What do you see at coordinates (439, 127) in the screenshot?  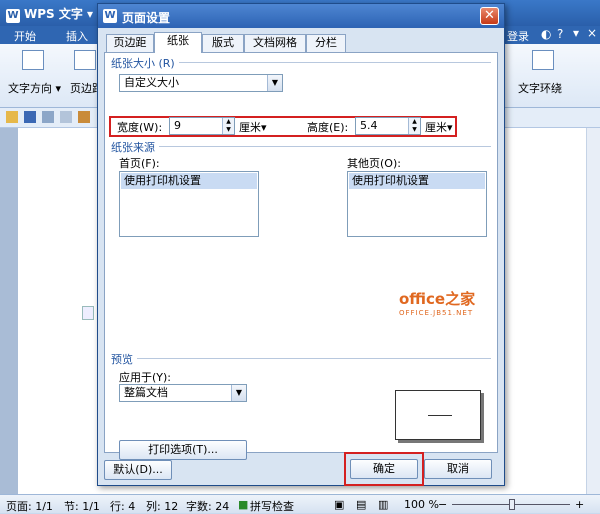 I see `height-unit-select: 厘米▾` at bounding box center [439, 127].